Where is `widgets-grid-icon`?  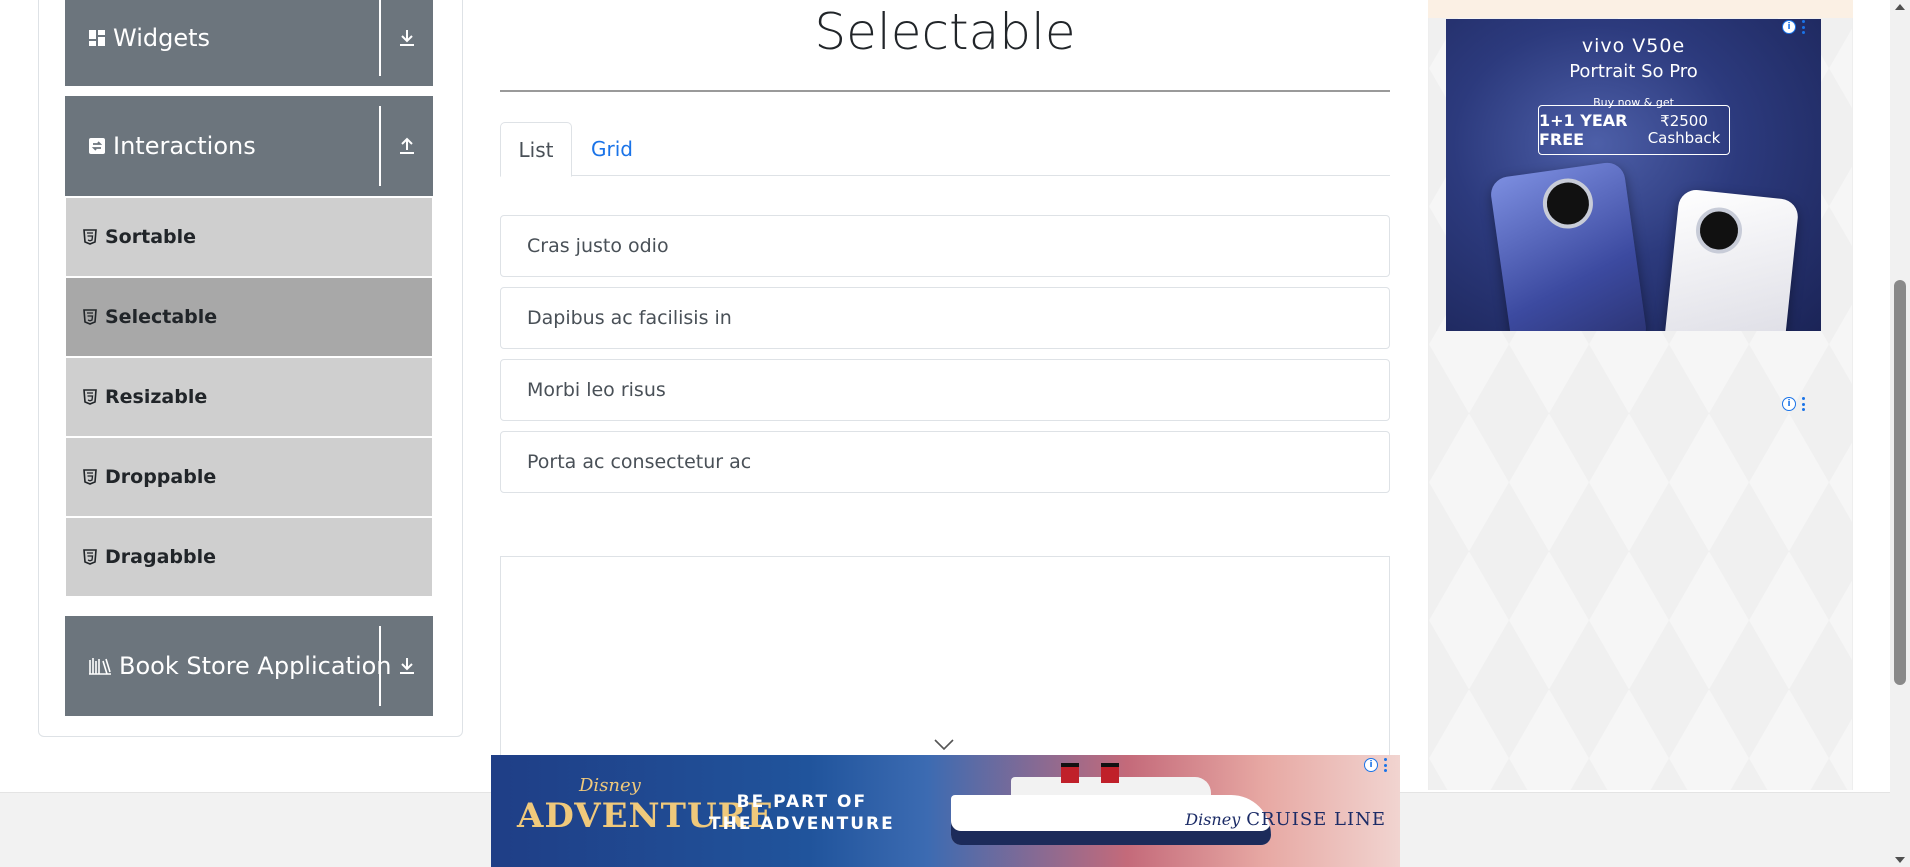
widgets-grid-icon is located at coordinates (97, 38).